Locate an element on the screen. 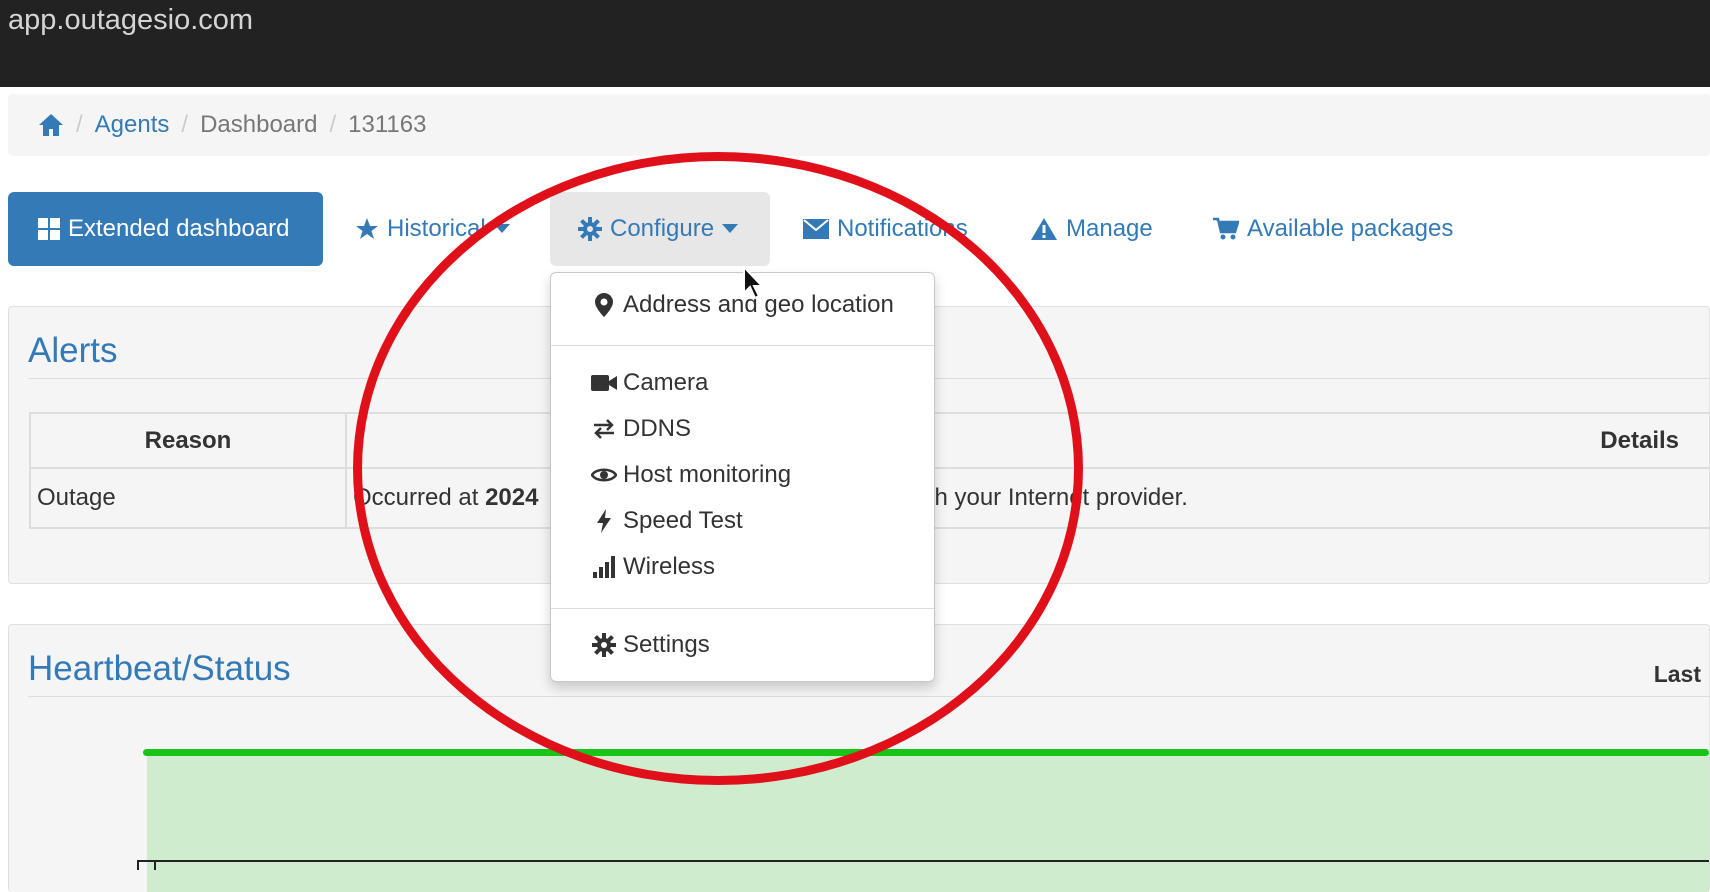 The height and width of the screenshot is (892, 1710). exchange-icon is located at coordinates (604, 429).